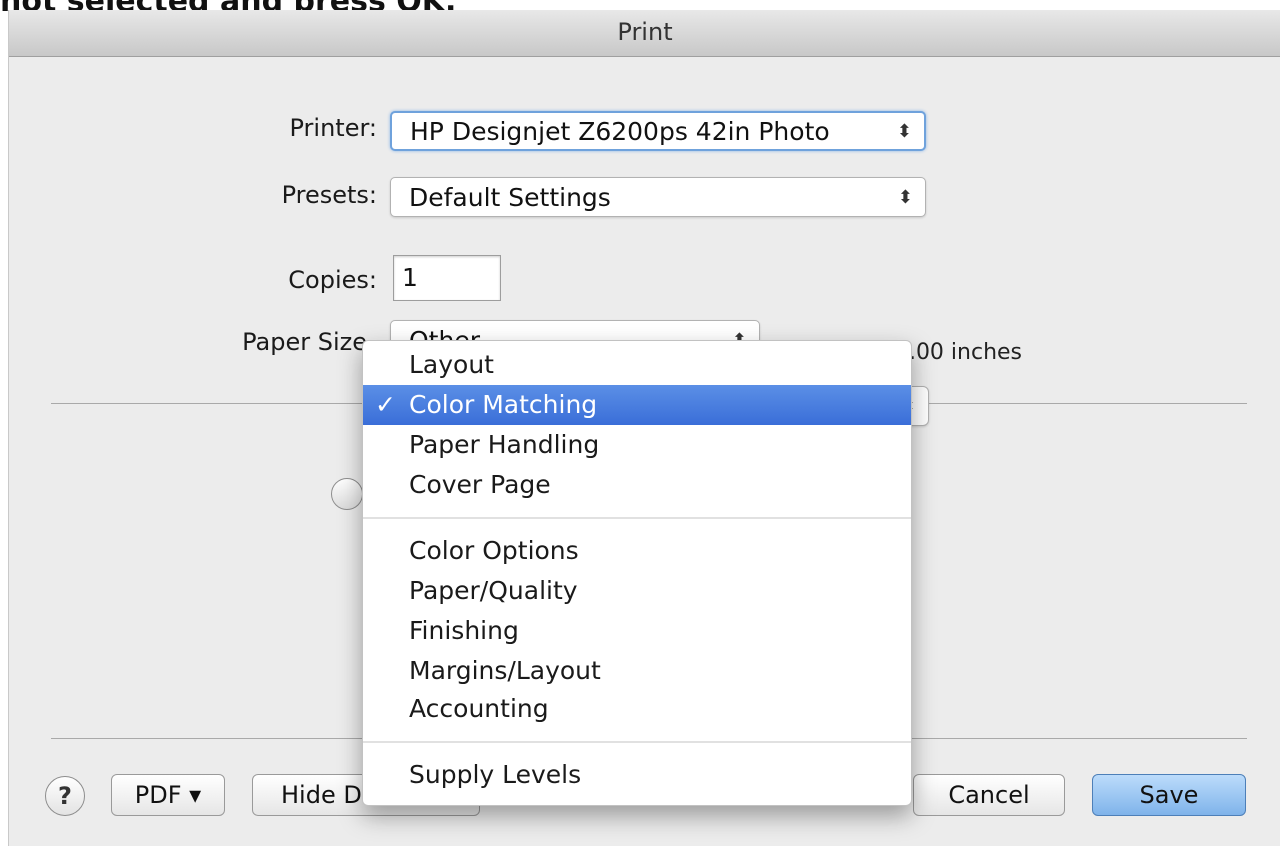 This screenshot has height=846, width=1280. I want to click on printer-label: Printer:, so click(333, 128).